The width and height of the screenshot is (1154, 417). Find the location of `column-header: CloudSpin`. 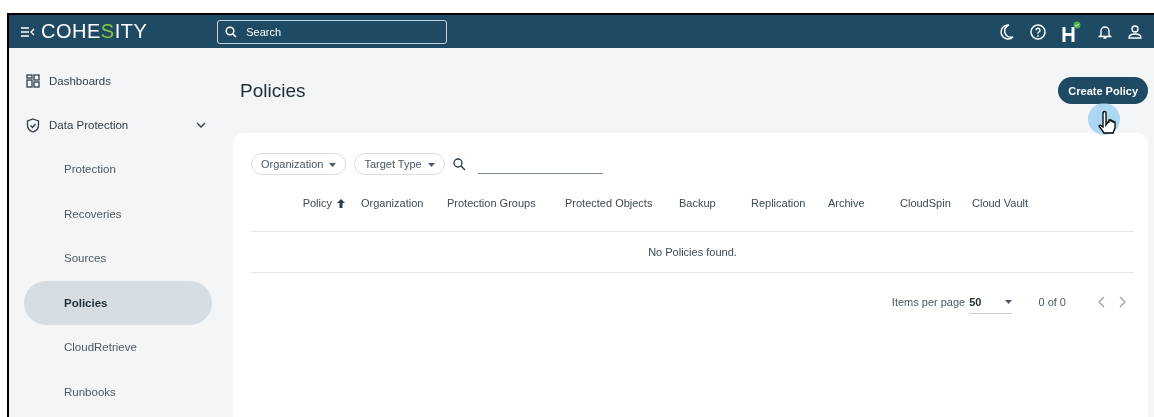

column-header: CloudSpin is located at coordinates (925, 203).